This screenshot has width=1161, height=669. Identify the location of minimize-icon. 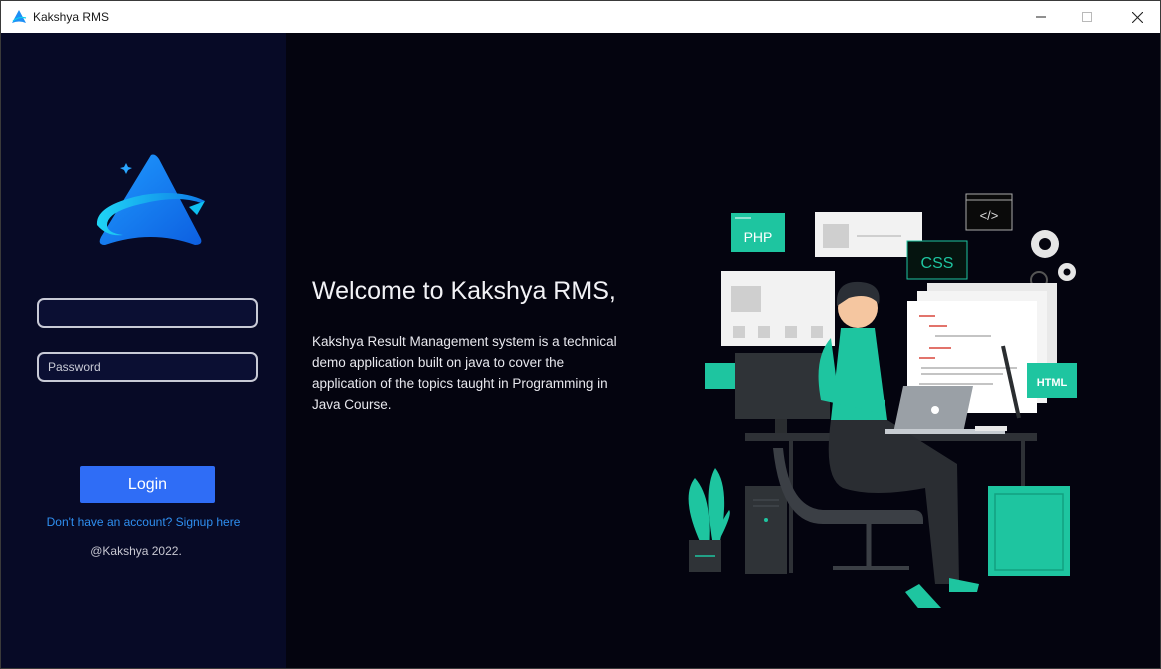
(1041, 17).